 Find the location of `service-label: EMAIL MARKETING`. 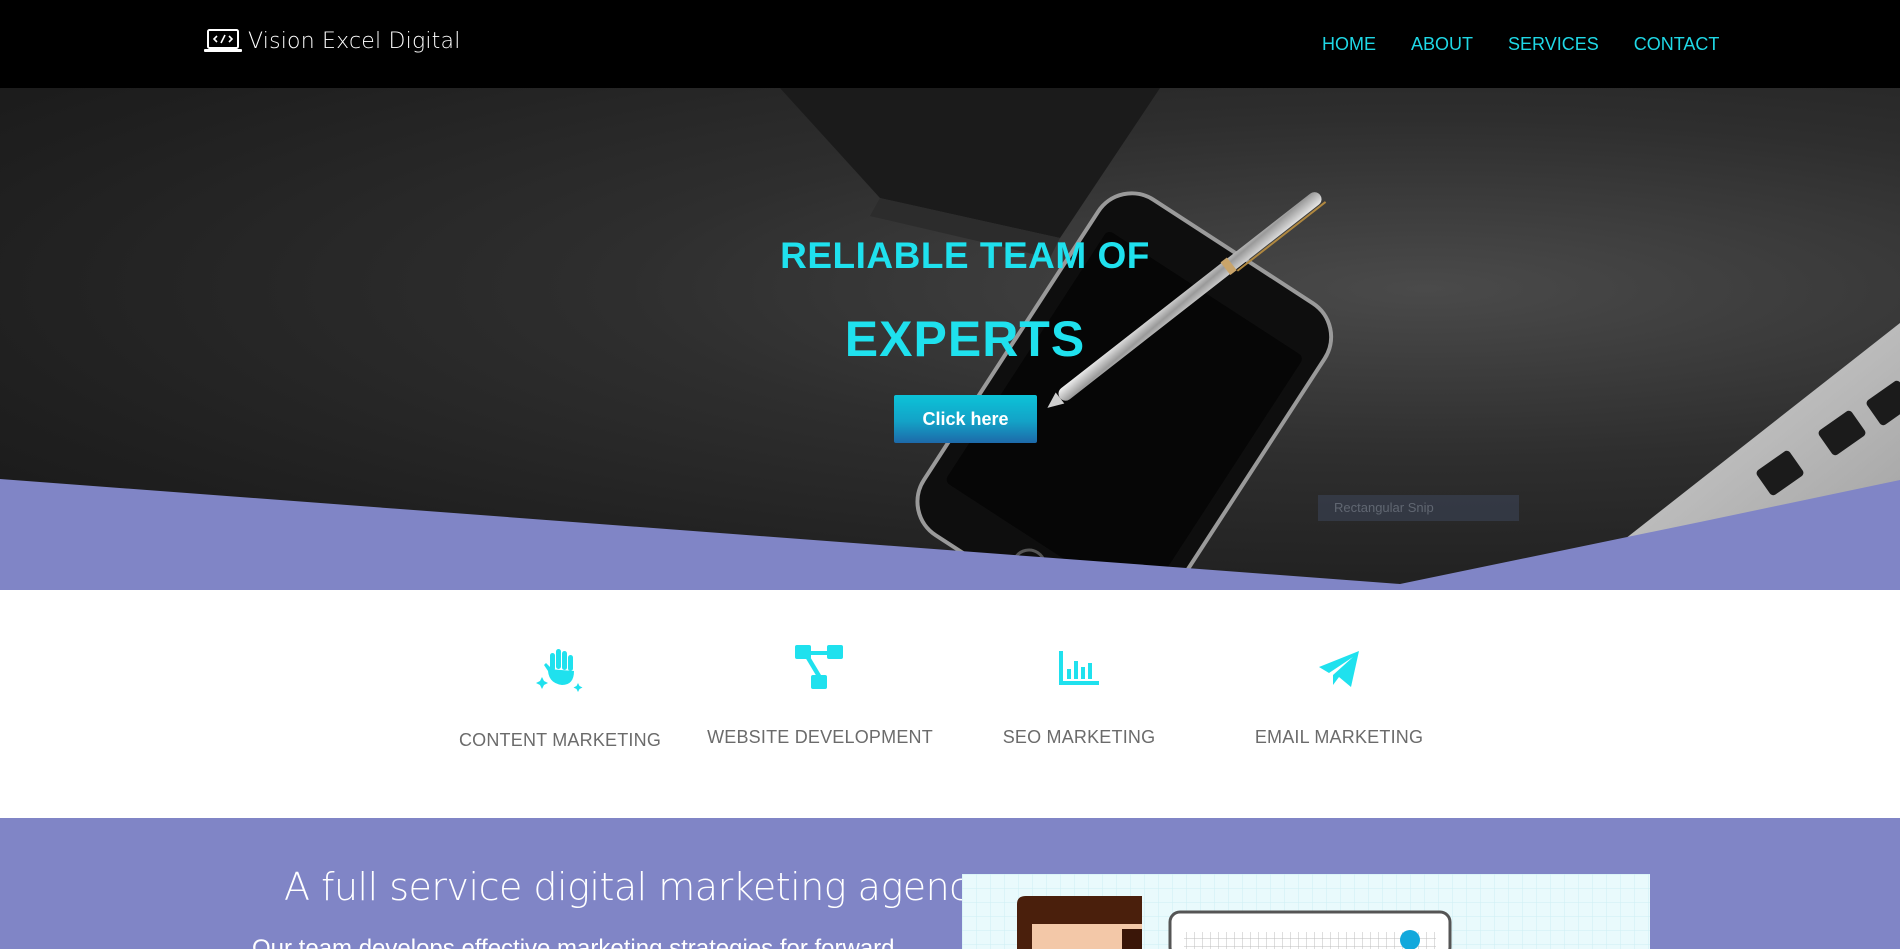

service-label: EMAIL MARKETING is located at coordinates (1339, 737).